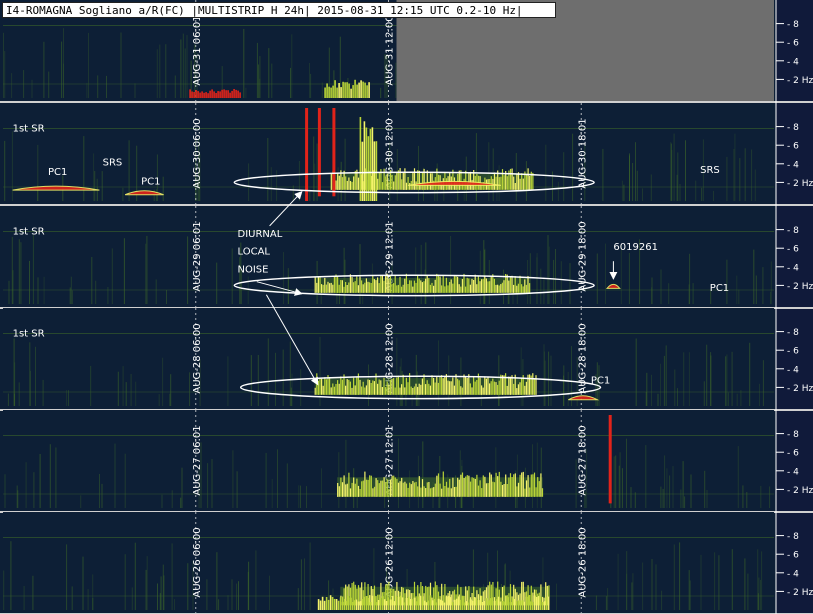 This screenshot has height=614, width=813. What do you see at coordinates (29, 333) in the screenshot?
I see `annotation-sr-3: 1st SR` at bounding box center [29, 333].